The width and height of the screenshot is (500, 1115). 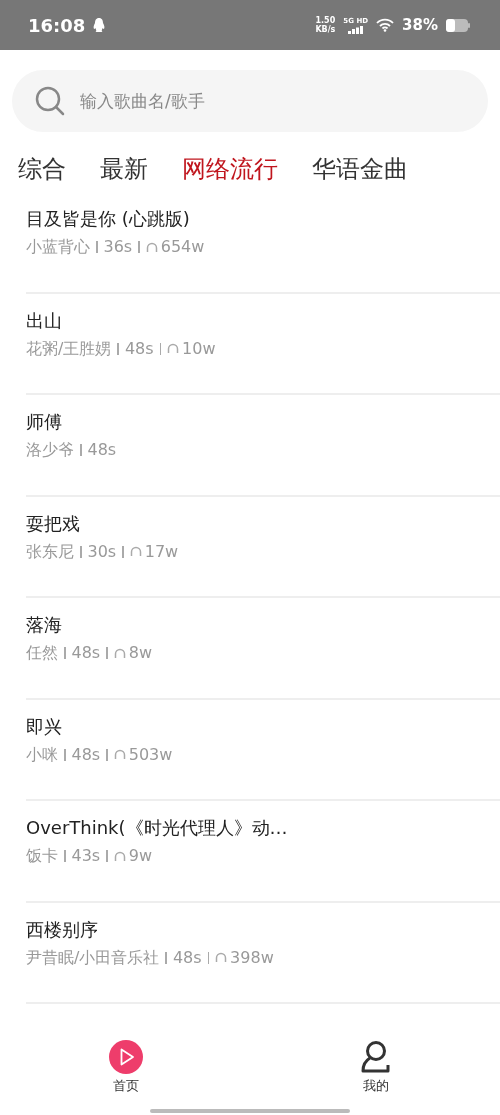 I want to click on play-count: 654w, so click(x=182, y=247).